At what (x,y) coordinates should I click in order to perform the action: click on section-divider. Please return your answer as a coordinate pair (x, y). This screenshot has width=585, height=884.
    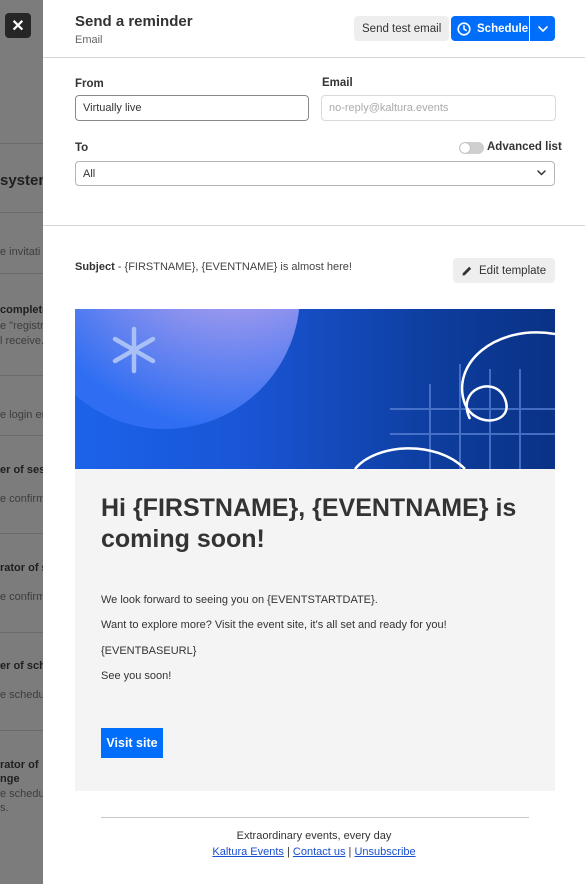
    Looking at the image, I should click on (314, 225).